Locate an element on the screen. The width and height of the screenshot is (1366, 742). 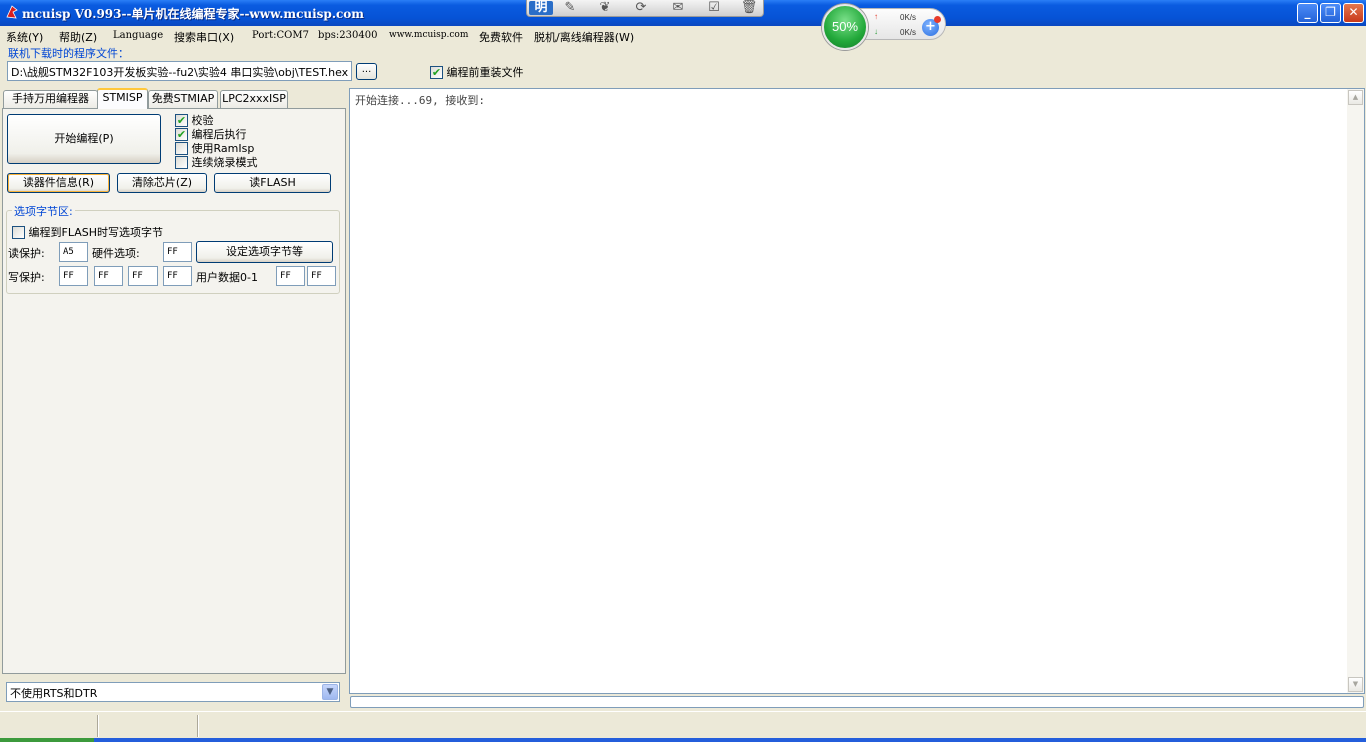
read-protect-field: A5 is located at coordinates (73, 252).